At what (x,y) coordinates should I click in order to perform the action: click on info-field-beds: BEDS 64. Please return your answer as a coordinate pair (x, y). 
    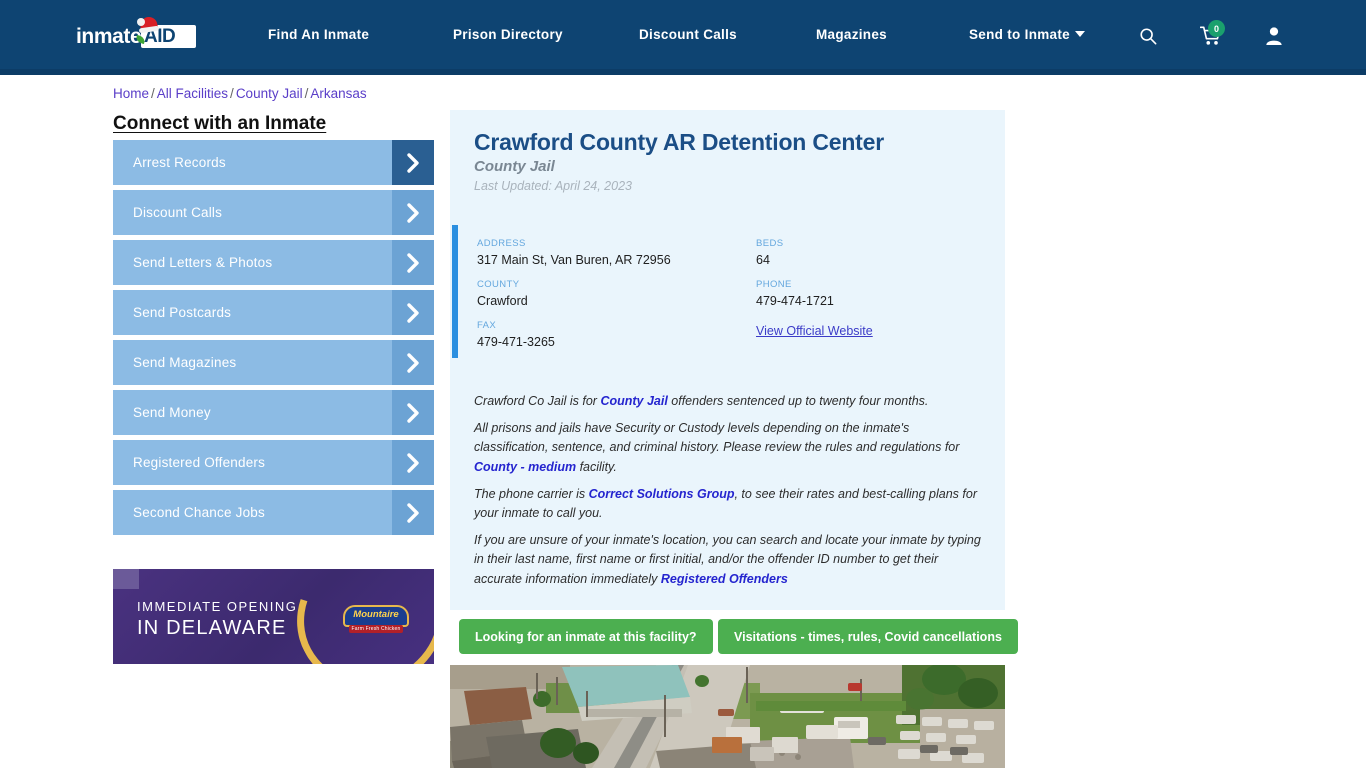
    Looking at the image, I should click on (769, 252).